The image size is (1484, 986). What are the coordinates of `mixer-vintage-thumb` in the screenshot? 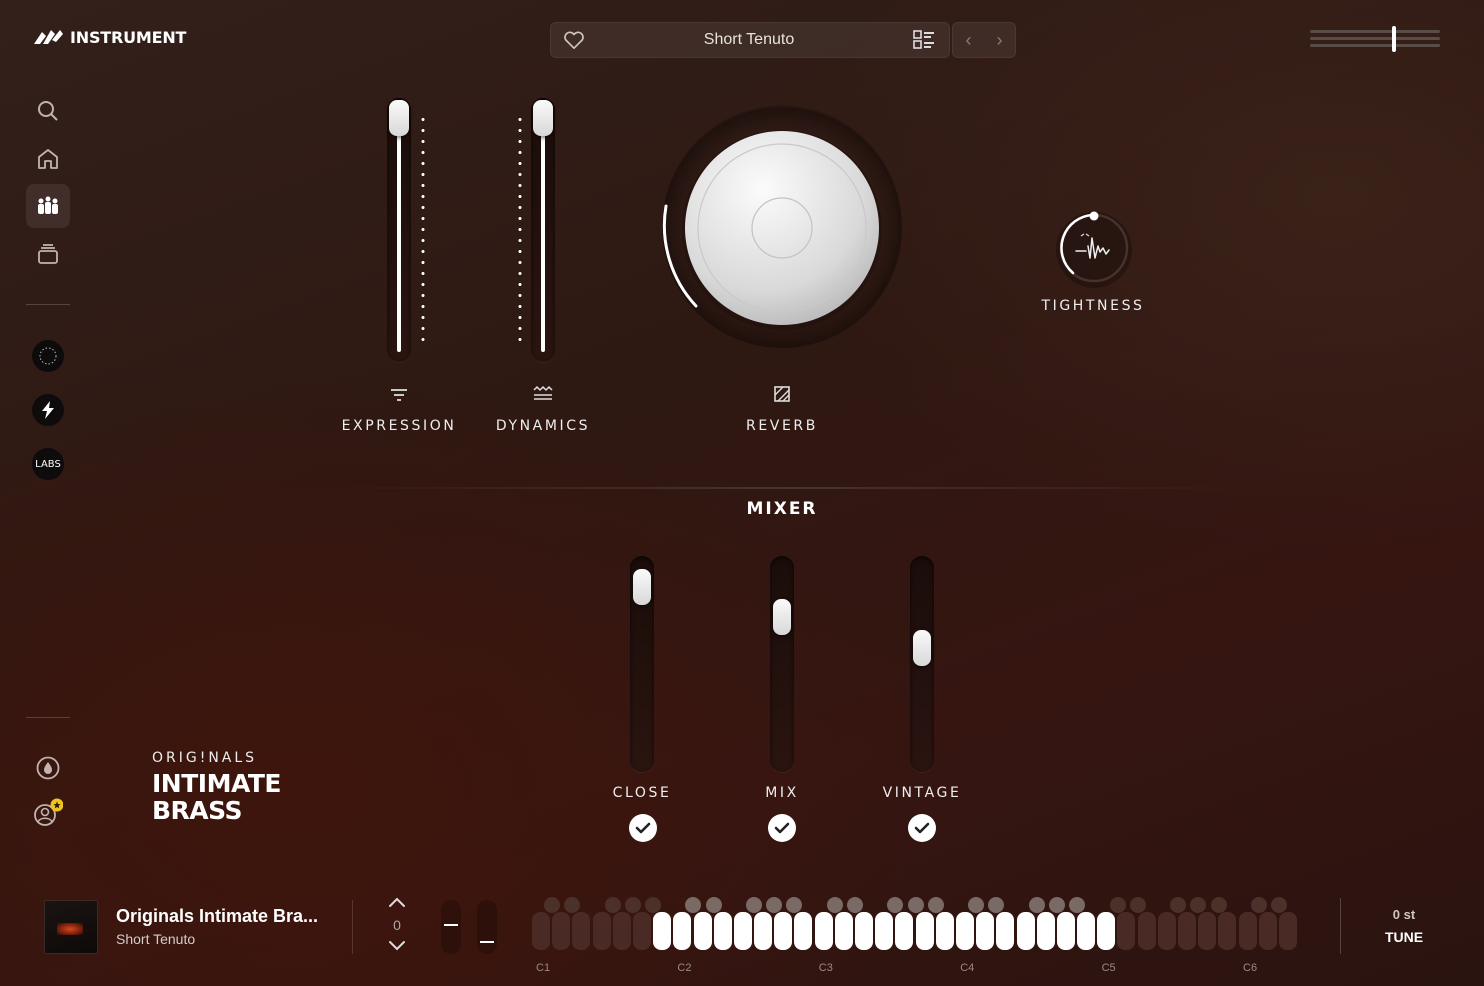 It's located at (922, 648).